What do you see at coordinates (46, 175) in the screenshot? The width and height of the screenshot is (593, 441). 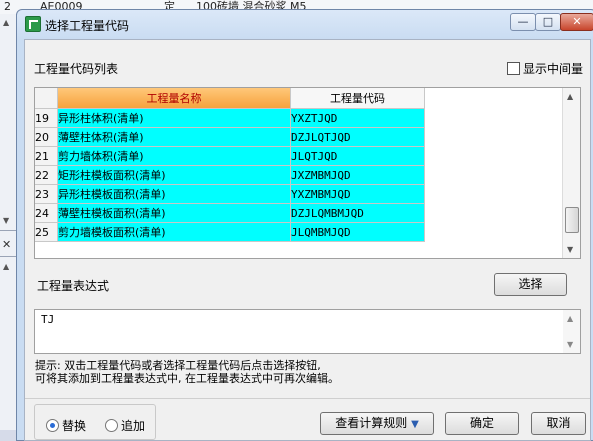 I see `row-number: 22` at bounding box center [46, 175].